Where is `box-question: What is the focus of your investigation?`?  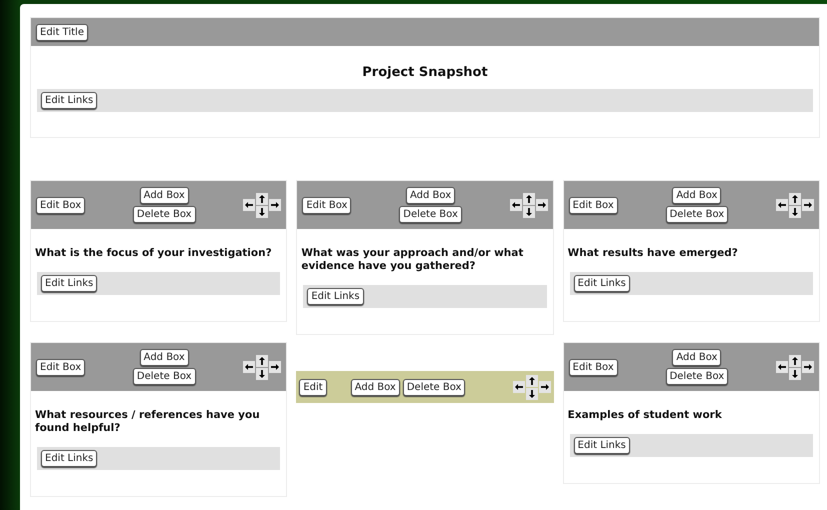 box-question: What is the focus of your investigation? is located at coordinates (154, 253).